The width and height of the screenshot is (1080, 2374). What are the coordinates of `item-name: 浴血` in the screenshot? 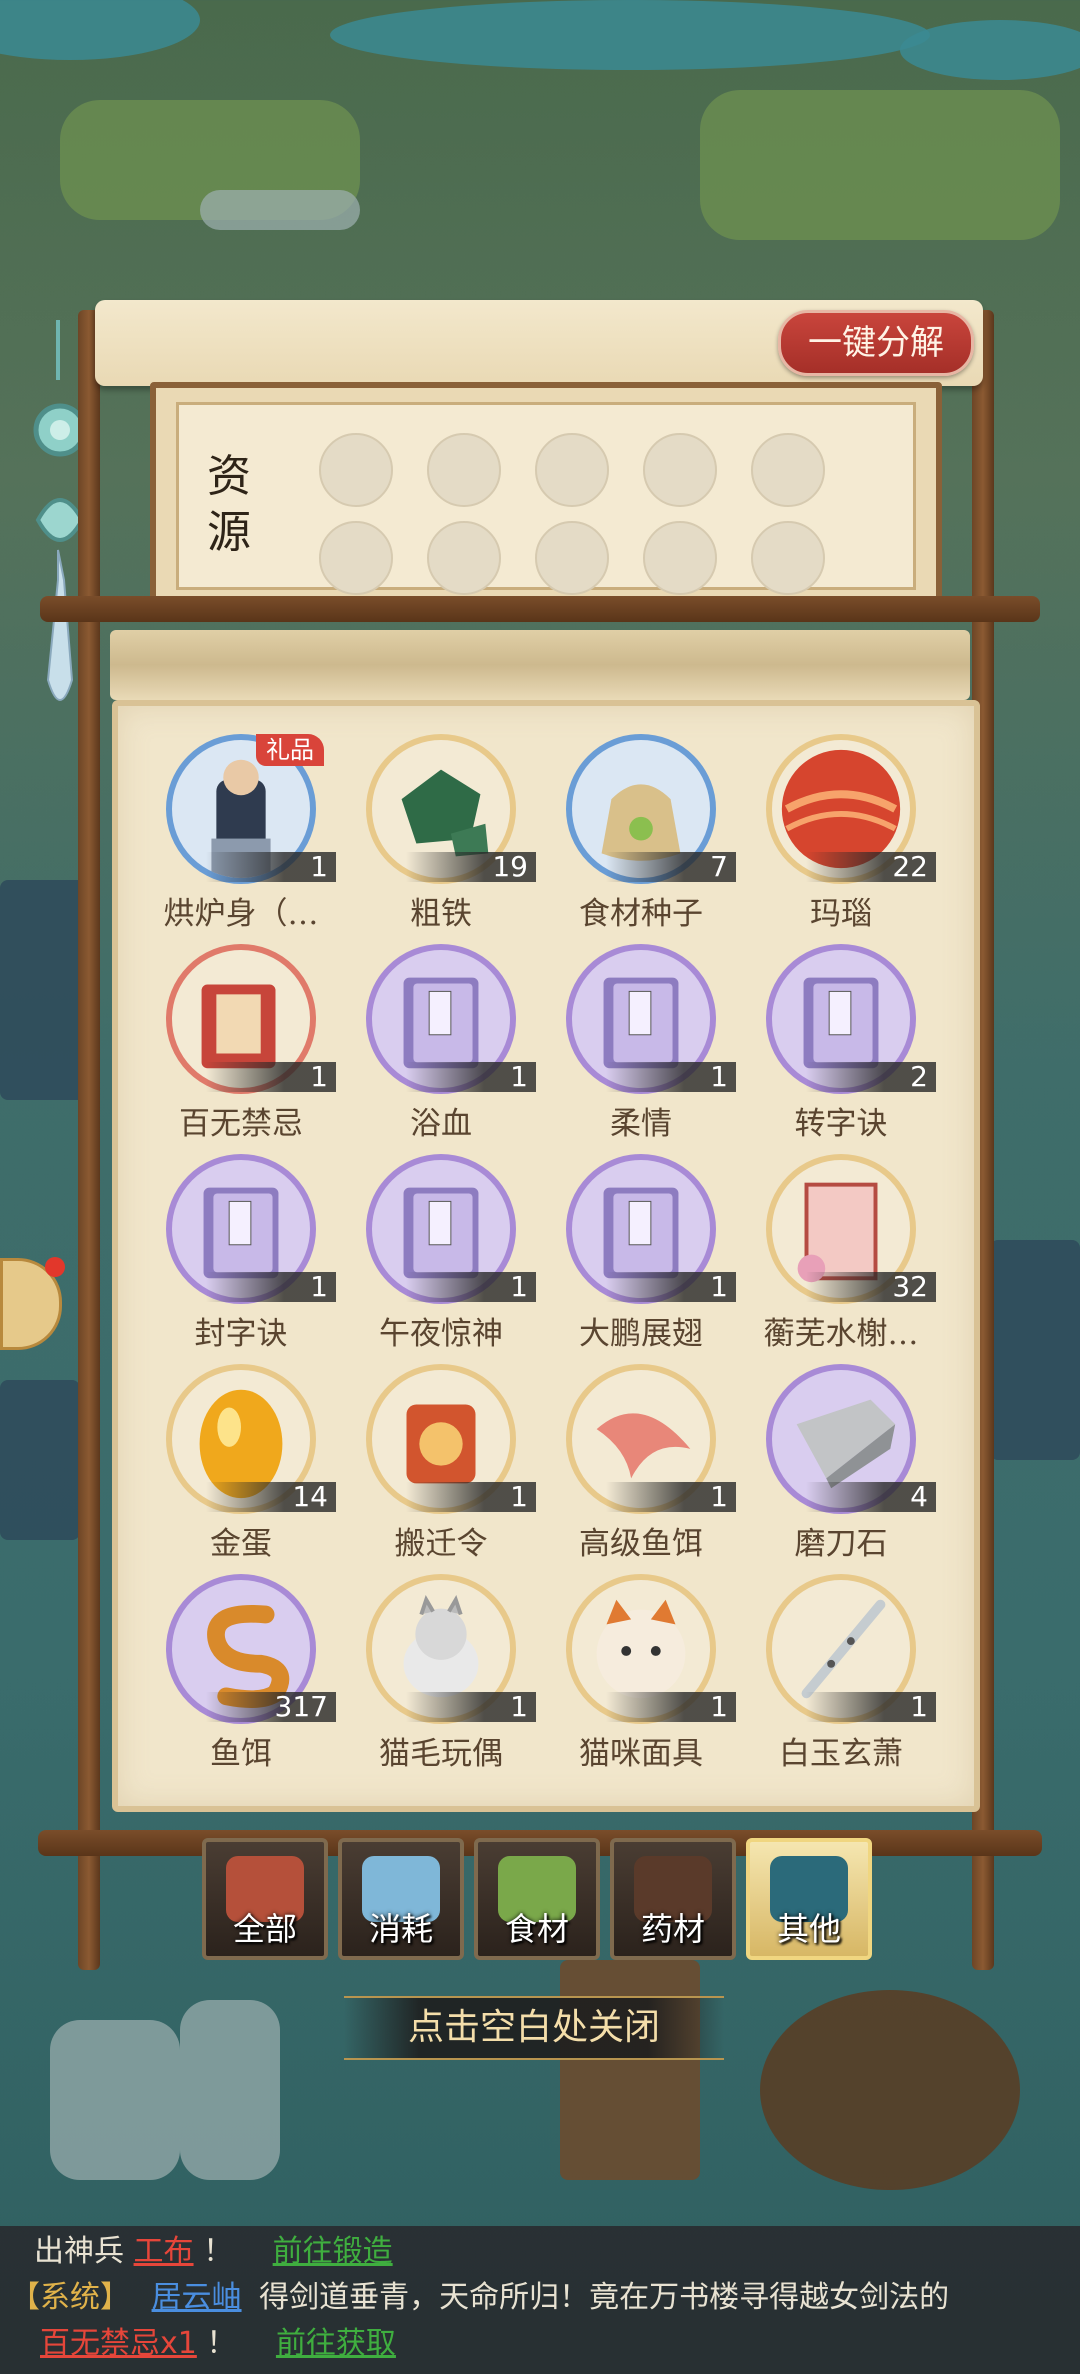 It's located at (441, 1124).